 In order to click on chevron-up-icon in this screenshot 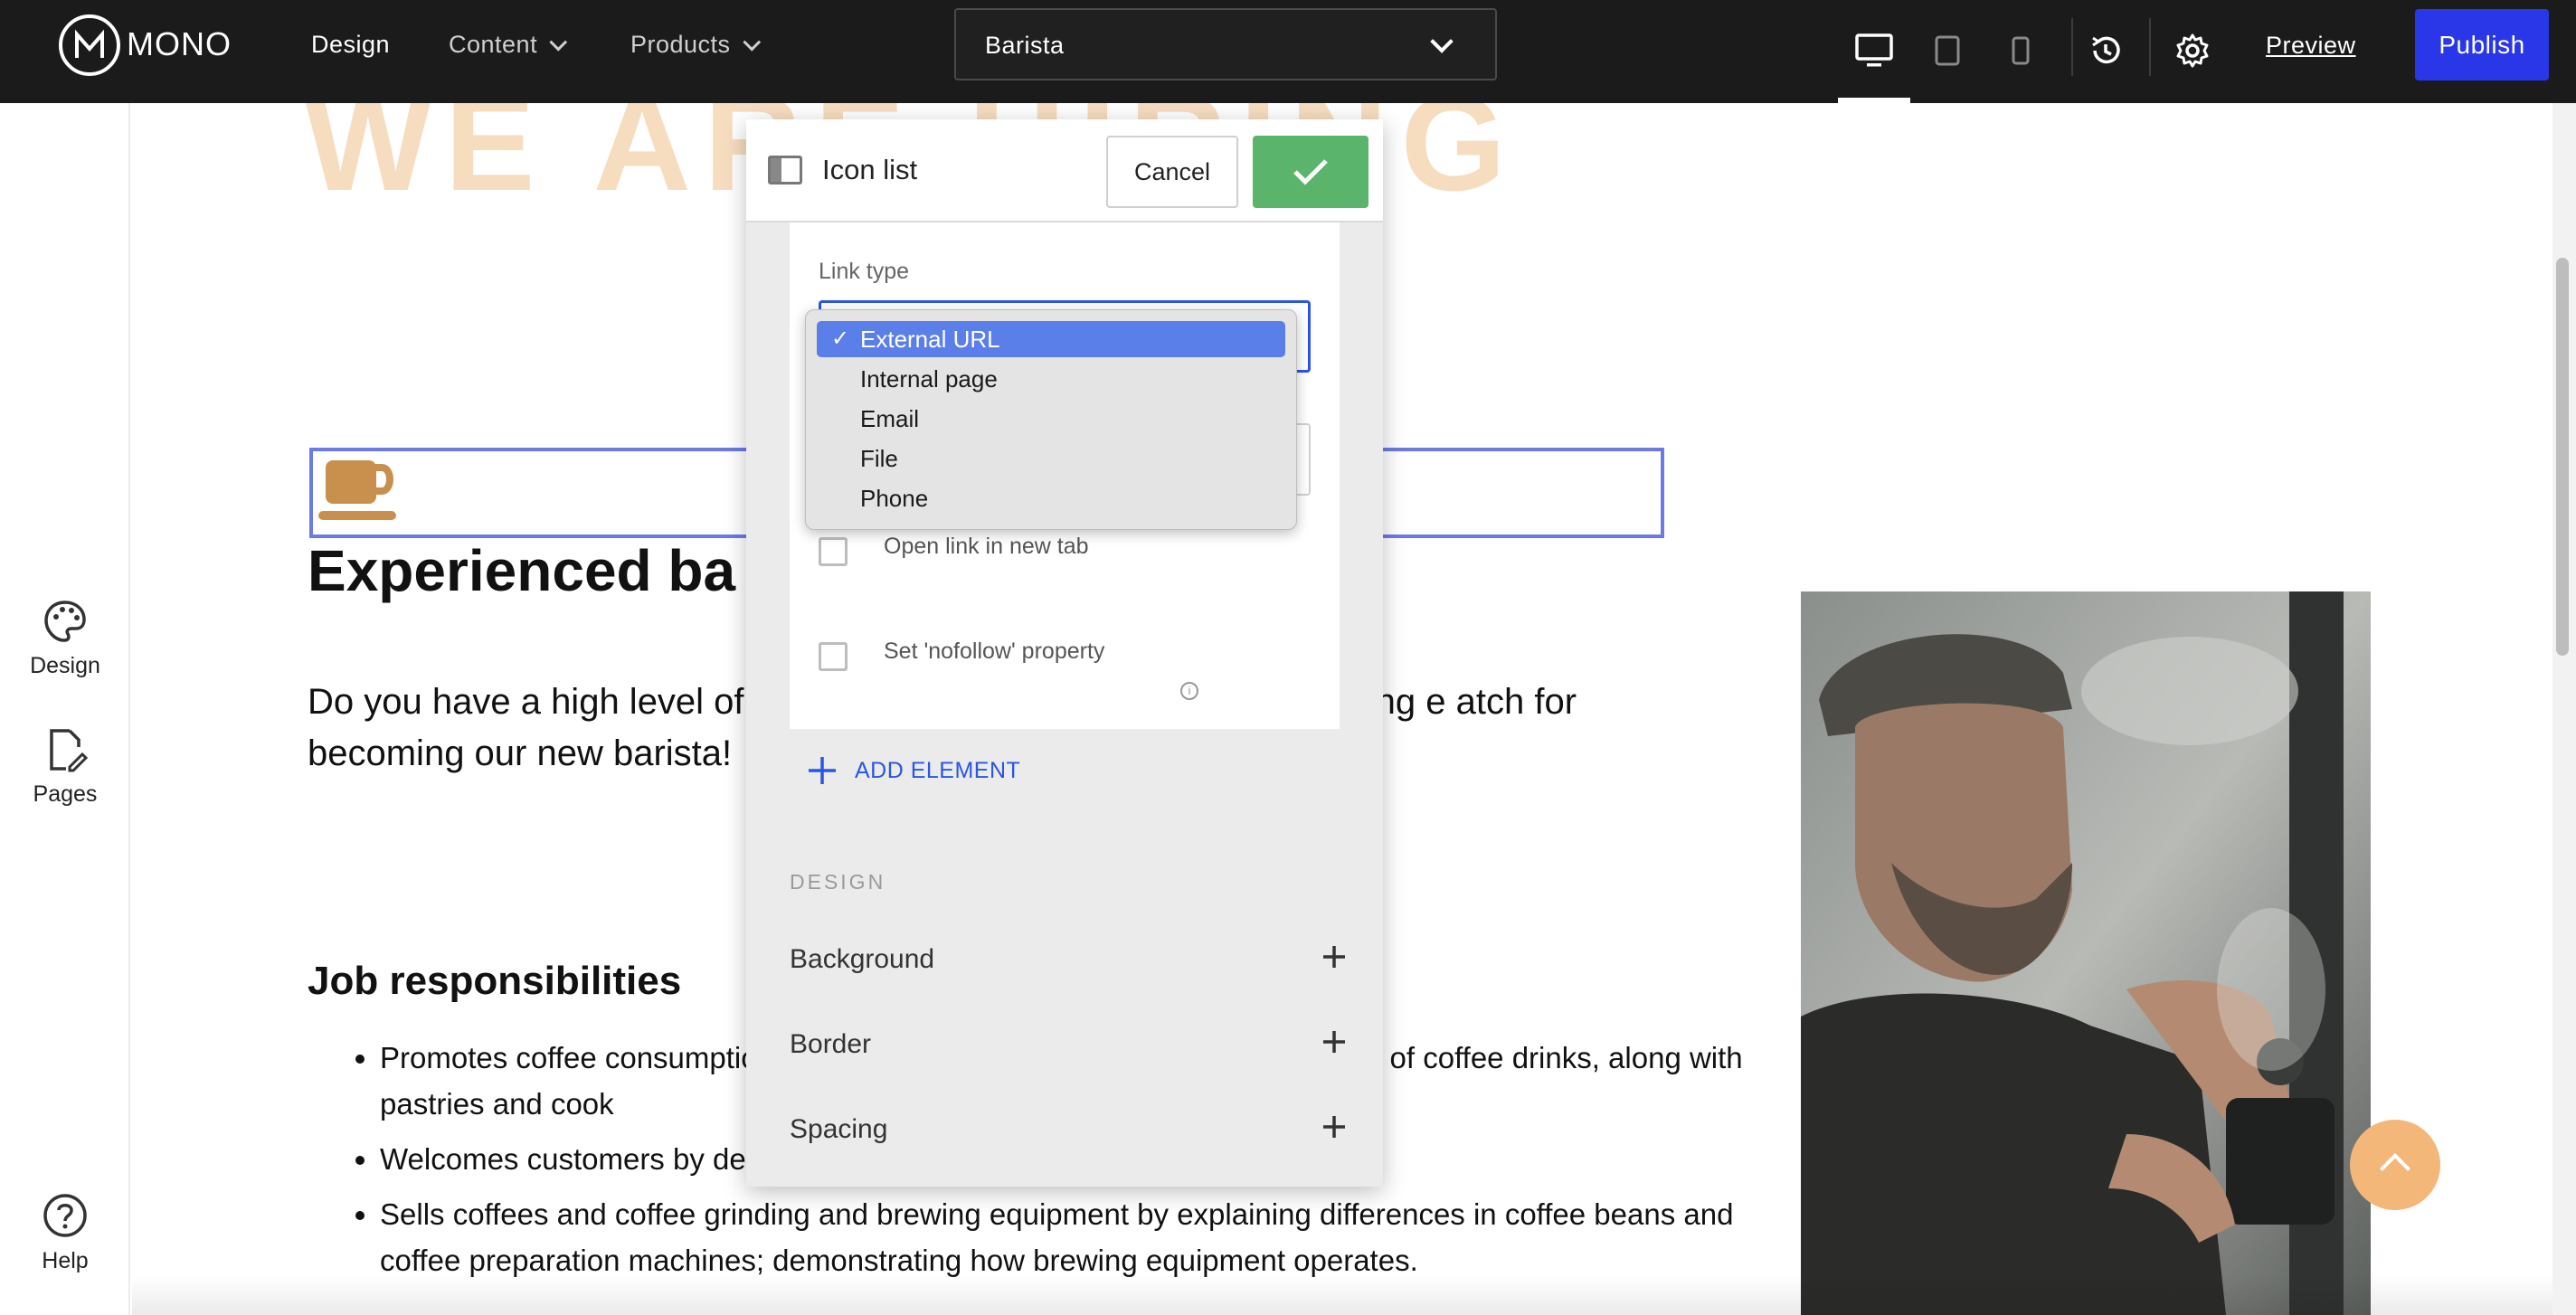, I will do `click(2395, 1168)`.